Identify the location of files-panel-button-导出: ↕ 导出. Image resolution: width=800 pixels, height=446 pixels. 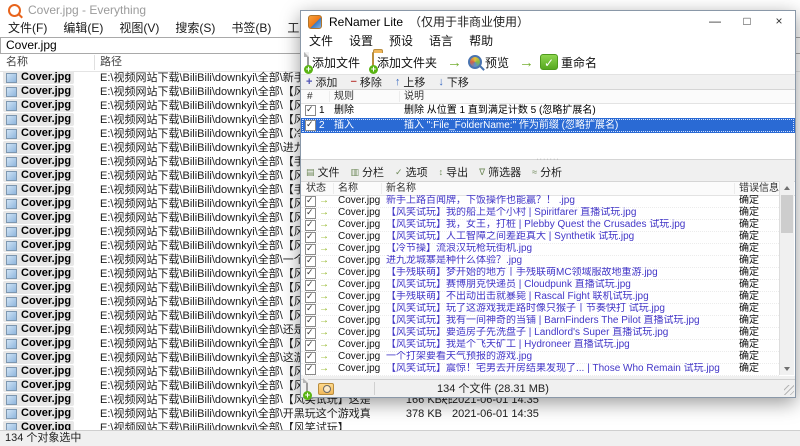
(454, 172).